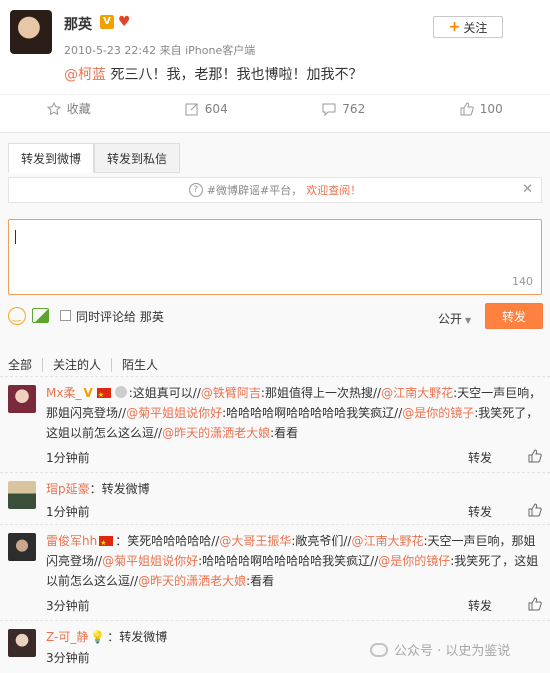 The width and height of the screenshot is (550, 673). What do you see at coordinates (71, 541) in the screenshot?
I see `comment-user: 雷俊军hh` at bounding box center [71, 541].